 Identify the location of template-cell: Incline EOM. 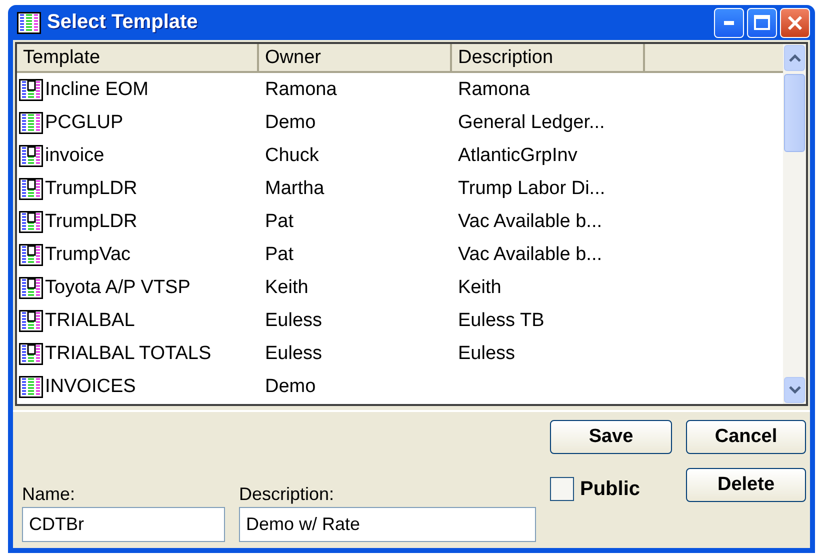
(96, 89).